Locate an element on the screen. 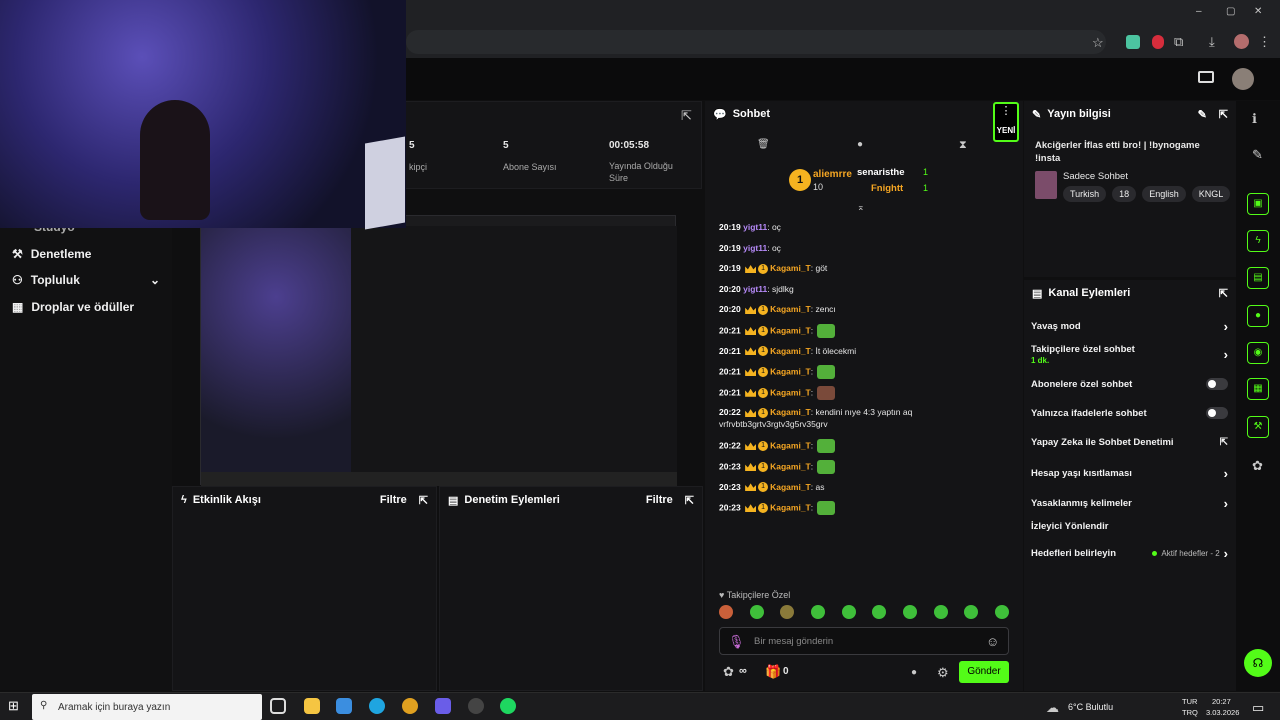 Image resolution: width=1280 pixels, height=720 pixels. chat-message: 20:20 1 Kagami_T: zencı is located at coordinates (869, 309).